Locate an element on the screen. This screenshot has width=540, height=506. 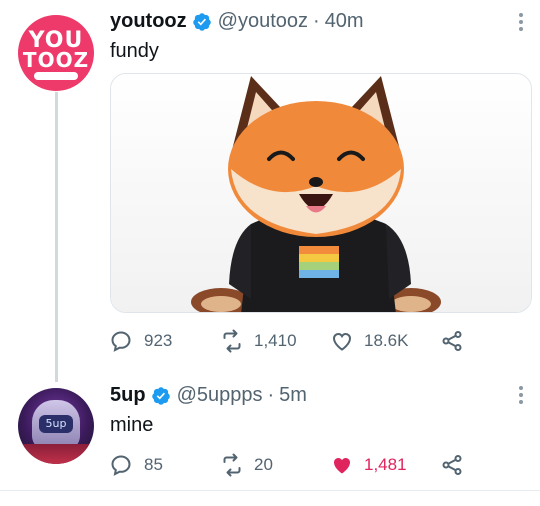
divider is located at coordinates (270, 490).